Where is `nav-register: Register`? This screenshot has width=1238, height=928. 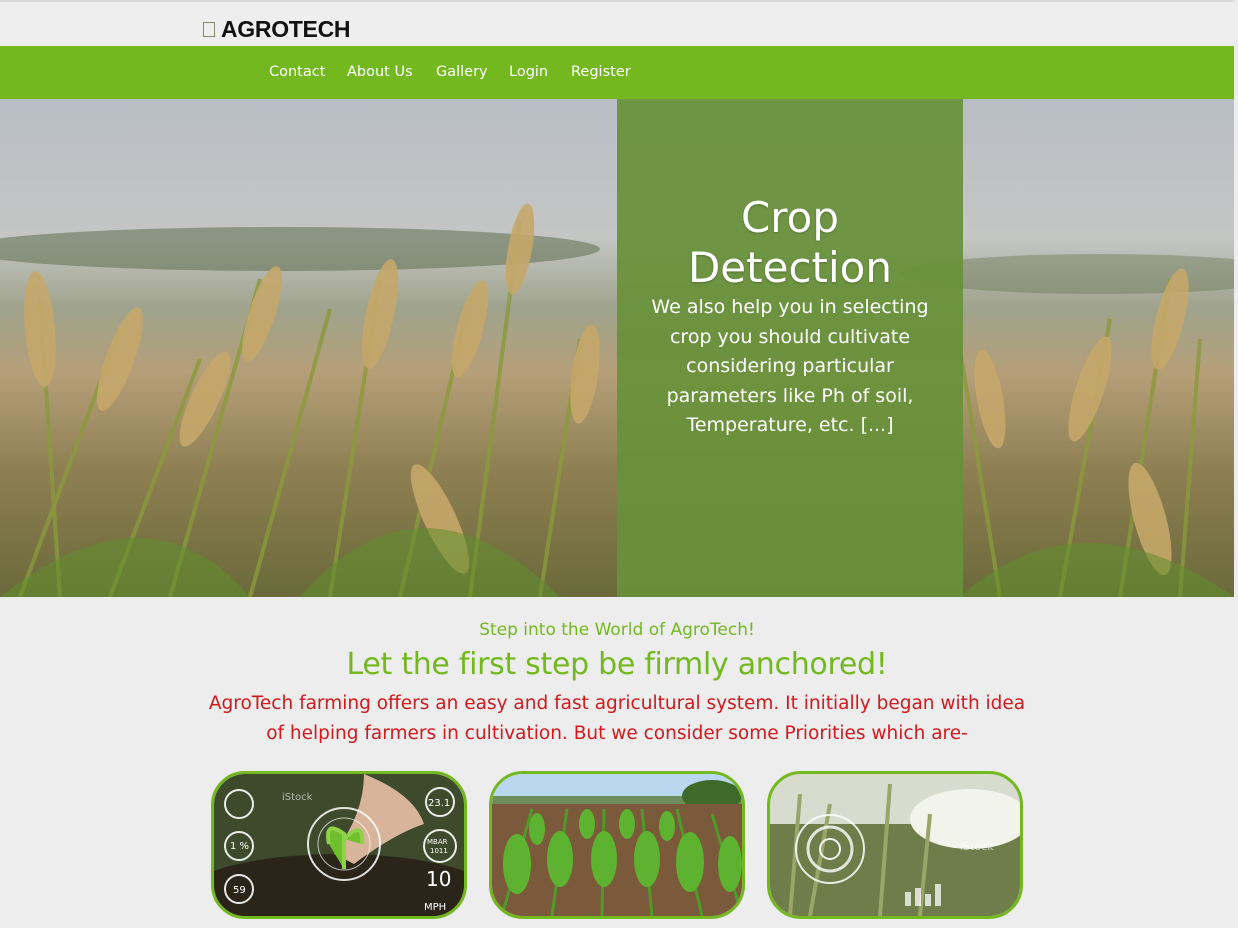
nav-register: Register is located at coordinates (601, 72).